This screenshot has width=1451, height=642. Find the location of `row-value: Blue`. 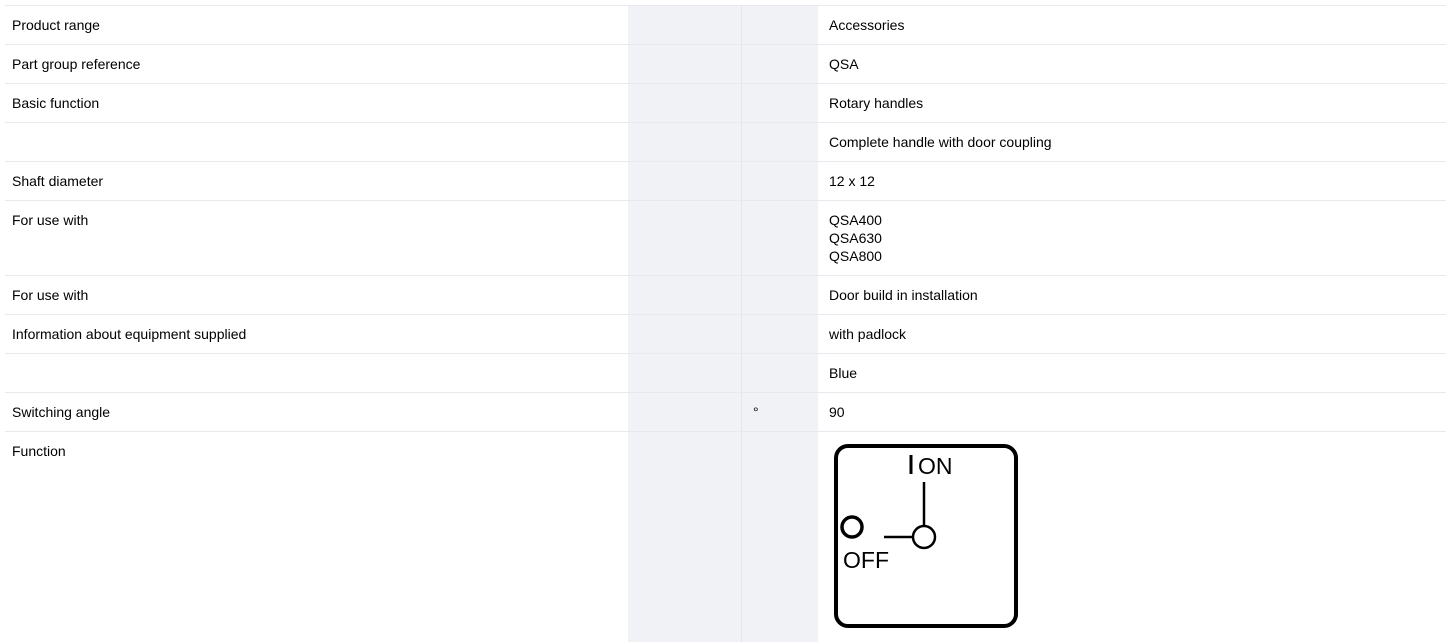

row-value: Blue is located at coordinates (843, 373).